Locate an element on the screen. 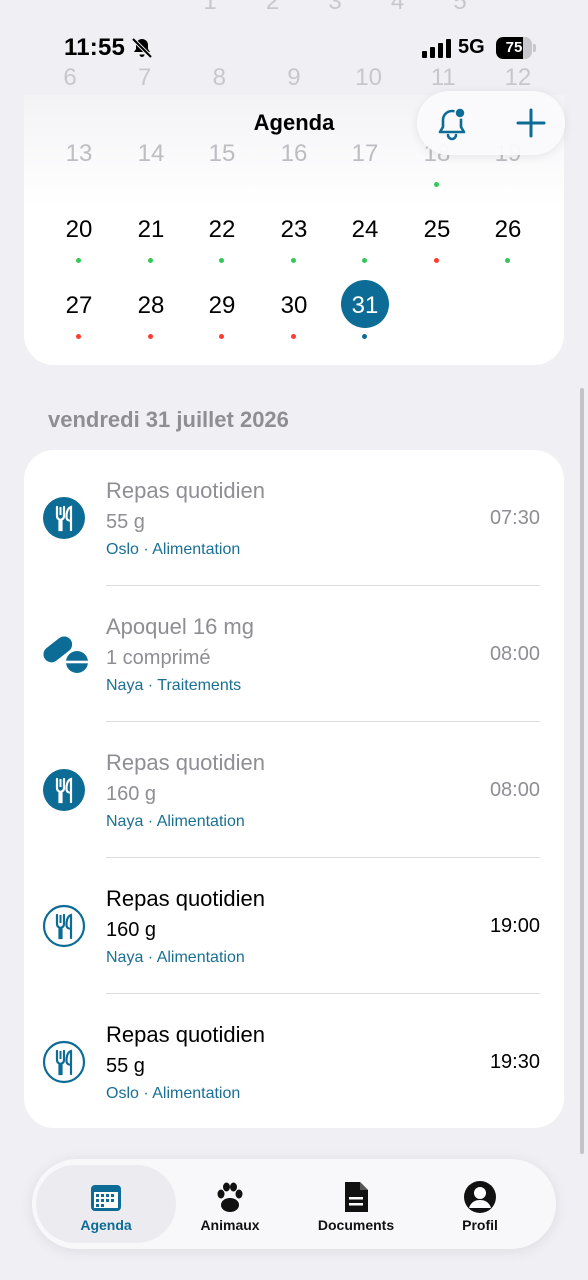  tab-profil: Profil is located at coordinates (480, 1204).